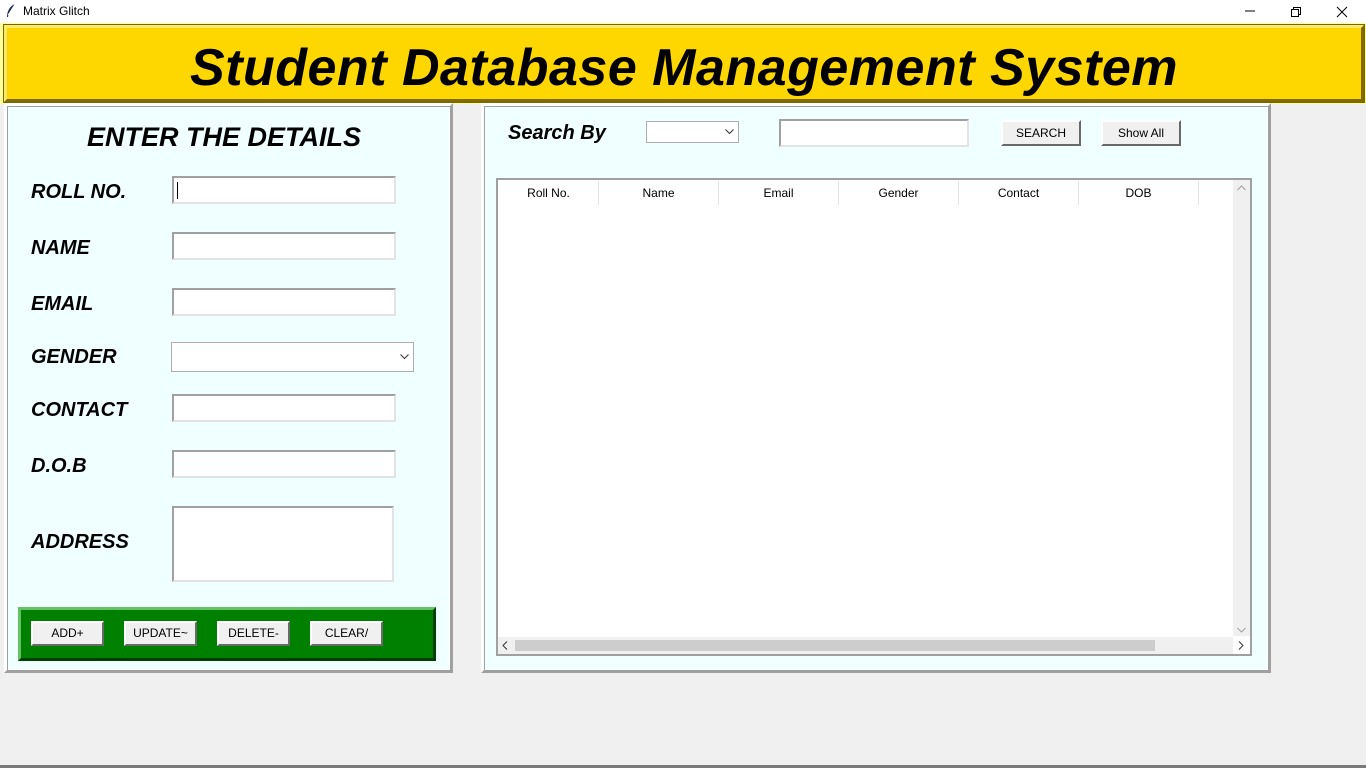  I want to click on clear-button: CLEAR/, so click(346, 633).